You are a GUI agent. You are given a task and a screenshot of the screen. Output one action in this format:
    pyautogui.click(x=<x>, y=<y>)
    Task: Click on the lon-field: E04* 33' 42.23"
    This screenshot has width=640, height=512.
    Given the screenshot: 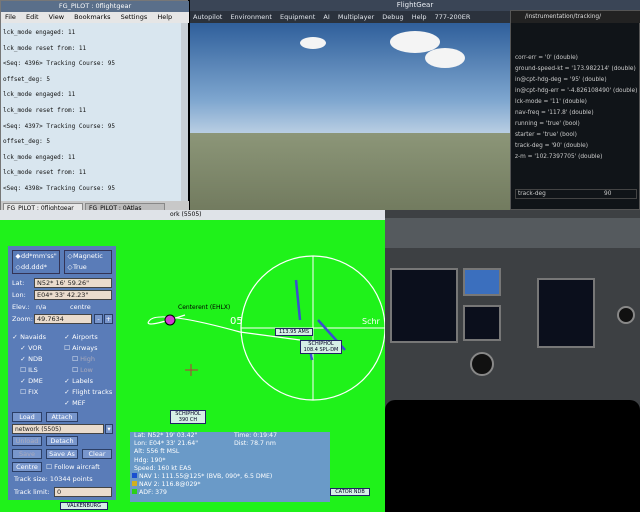 What is the action you would take?
    pyautogui.click(x=73, y=295)
    